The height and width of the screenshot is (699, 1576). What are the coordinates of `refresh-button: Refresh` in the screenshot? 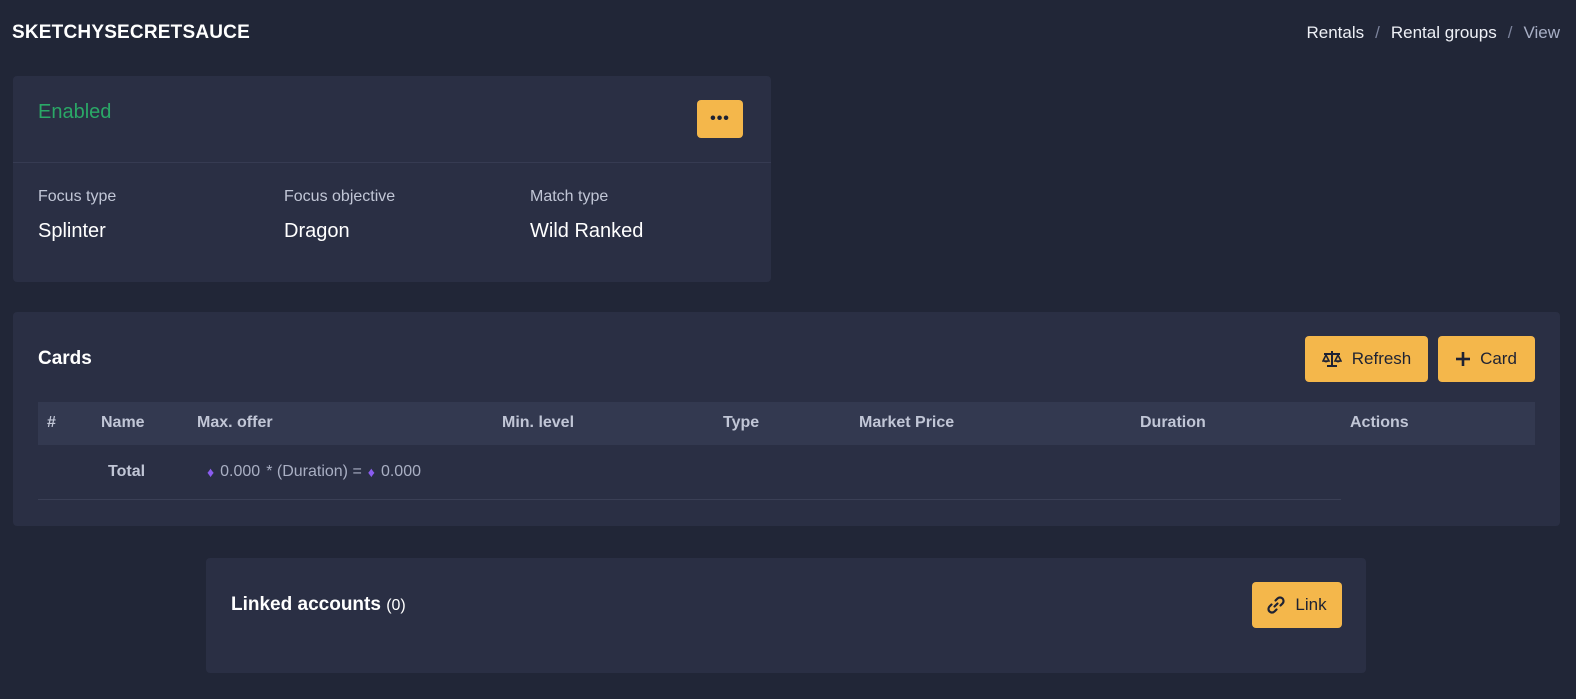 It's located at (1366, 359).